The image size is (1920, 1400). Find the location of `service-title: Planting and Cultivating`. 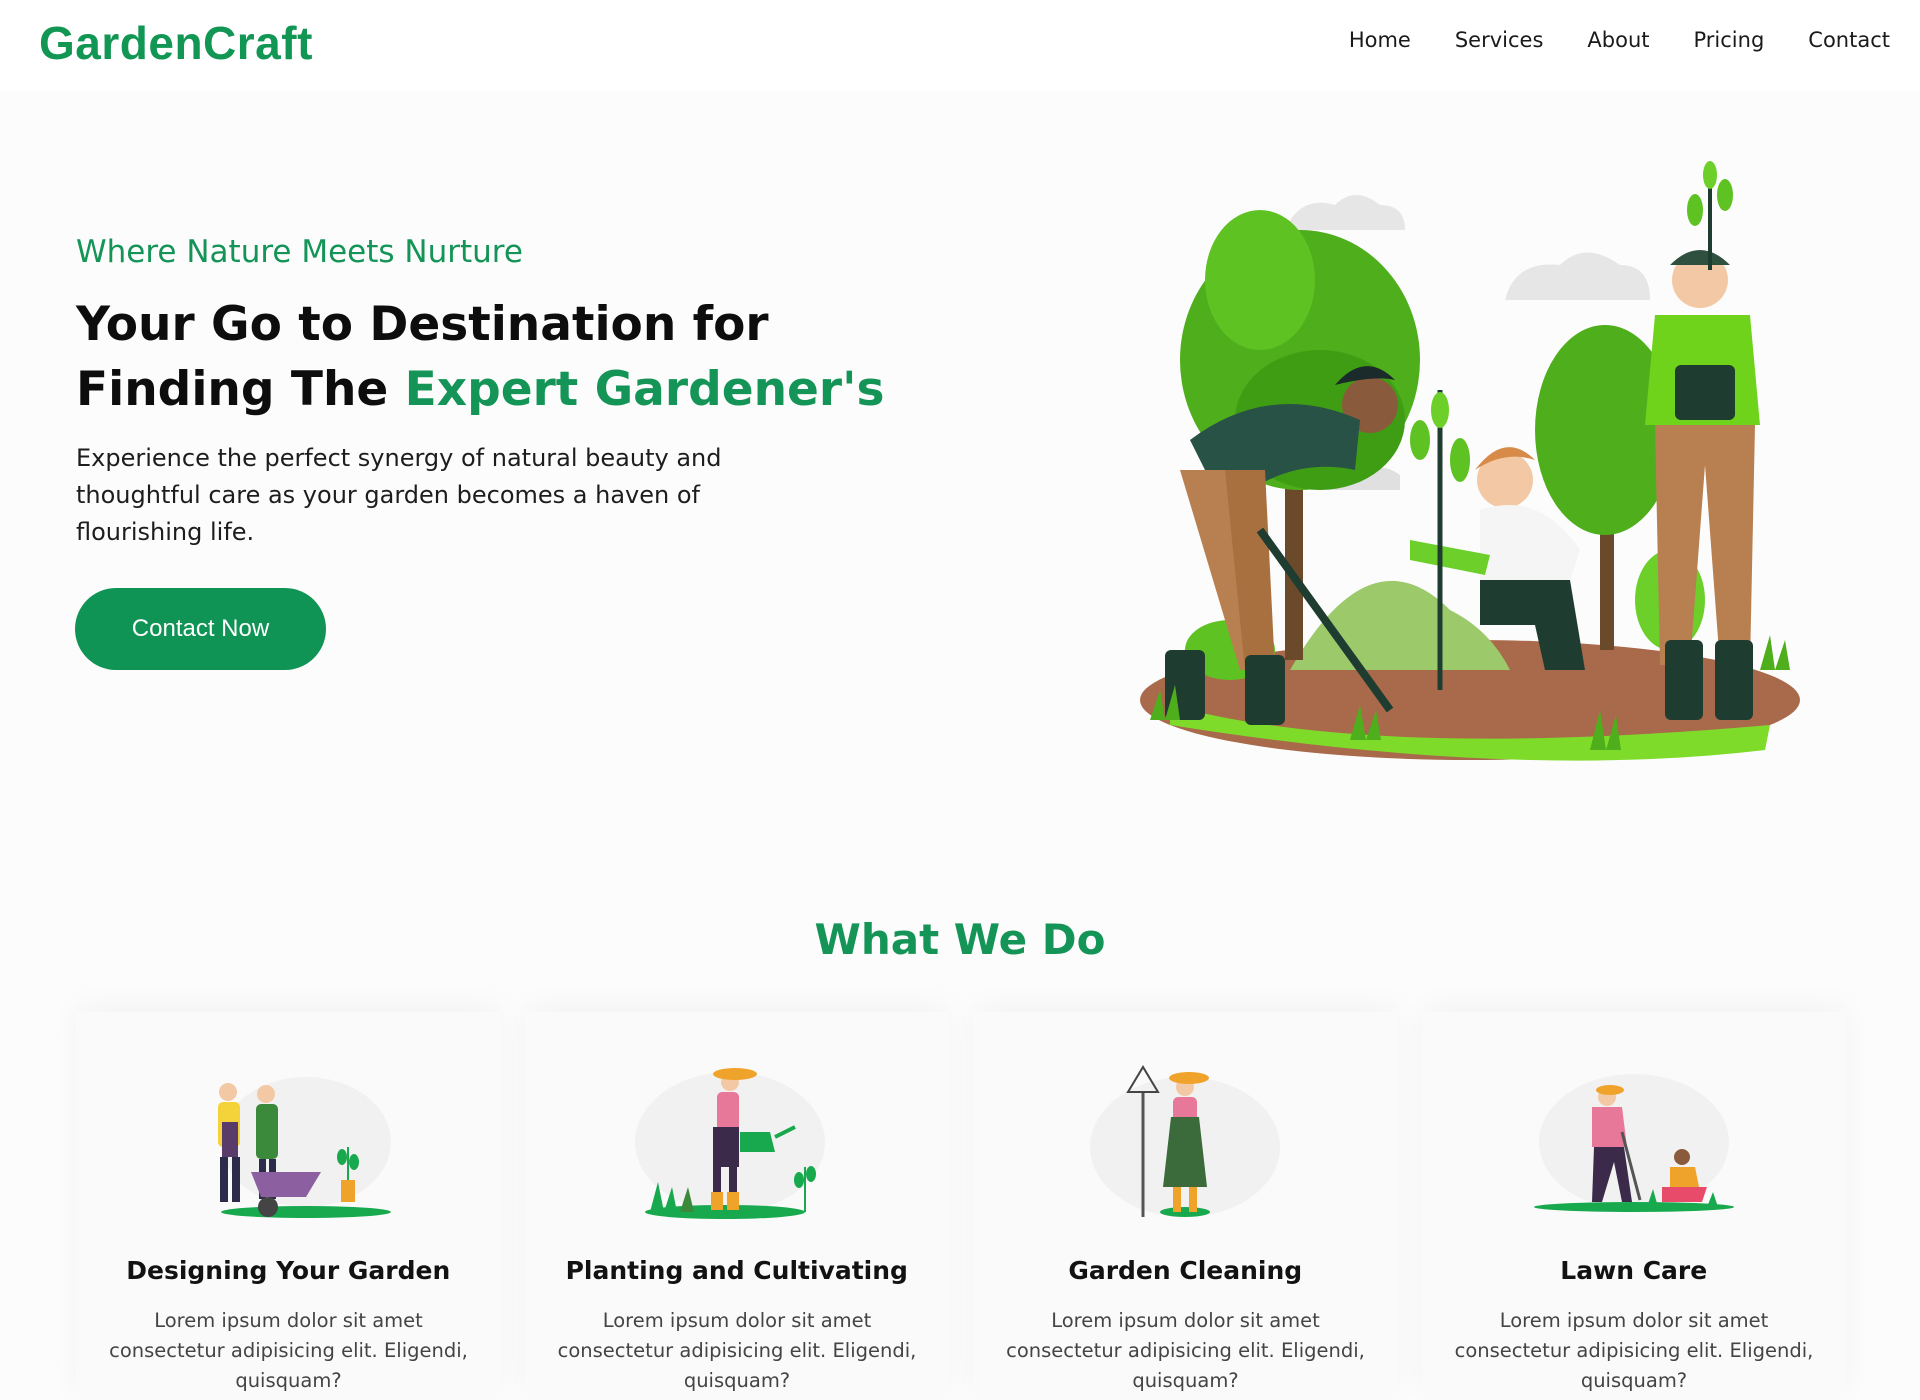

service-title: Planting and Cultivating is located at coordinates (736, 1270).